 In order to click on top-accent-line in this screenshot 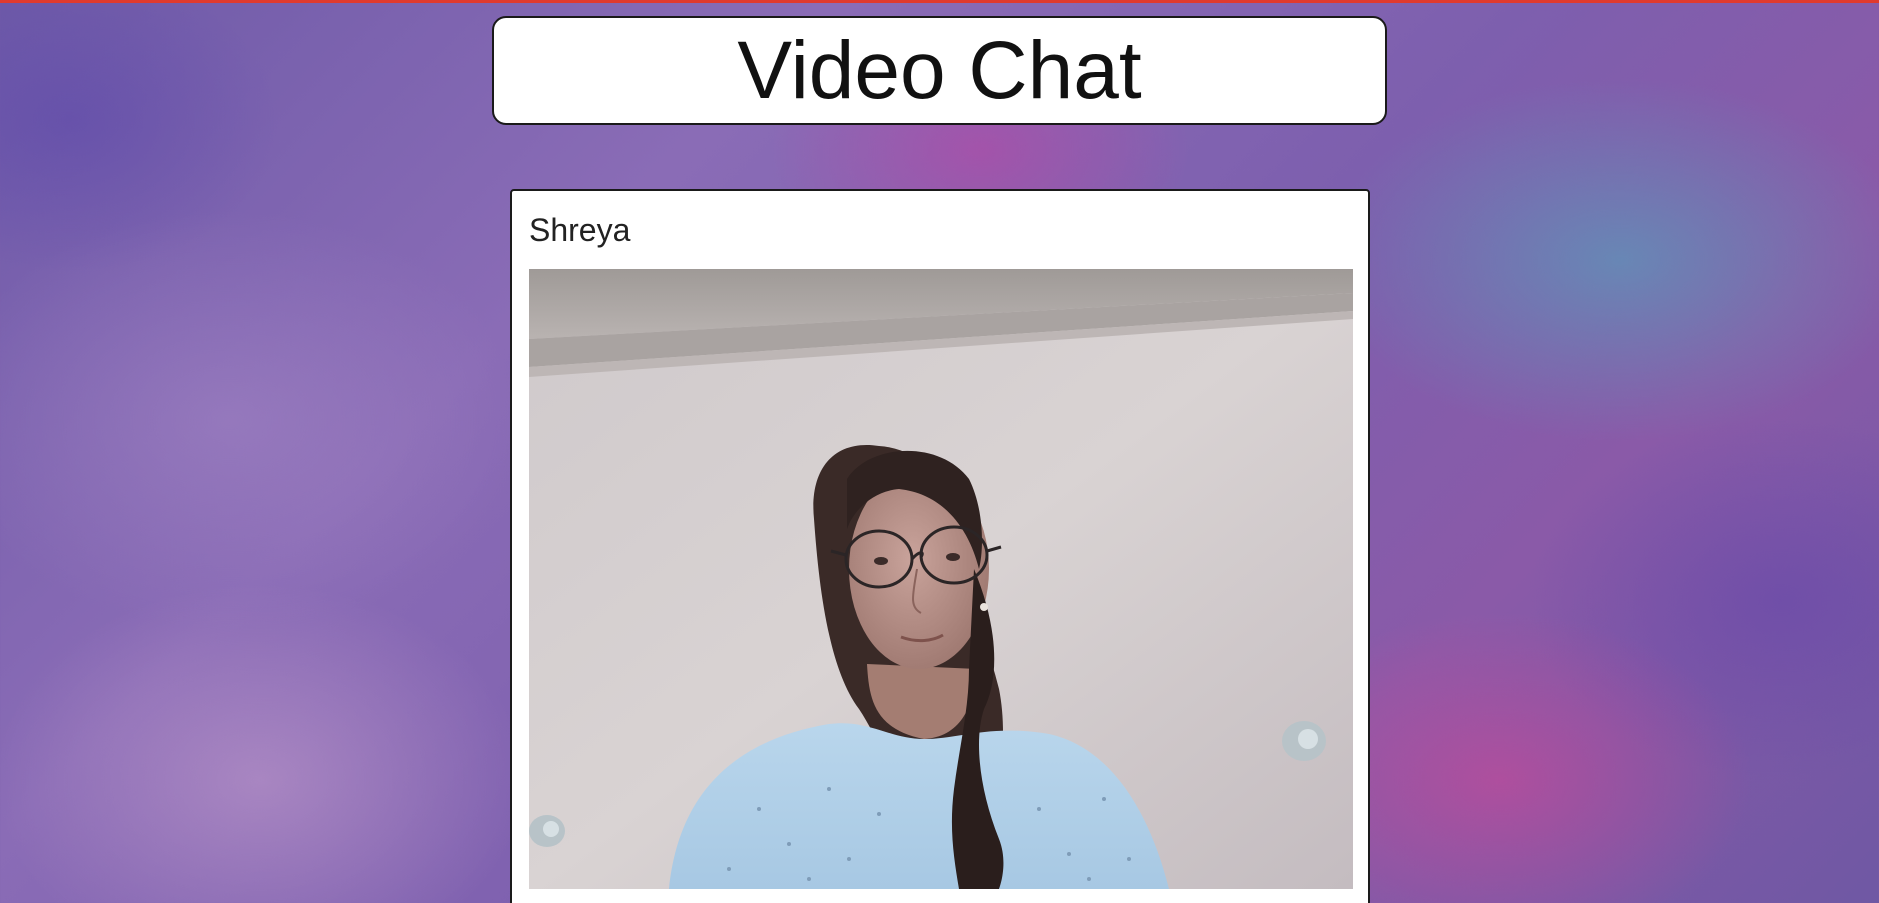, I will do `click(939, 1)`.